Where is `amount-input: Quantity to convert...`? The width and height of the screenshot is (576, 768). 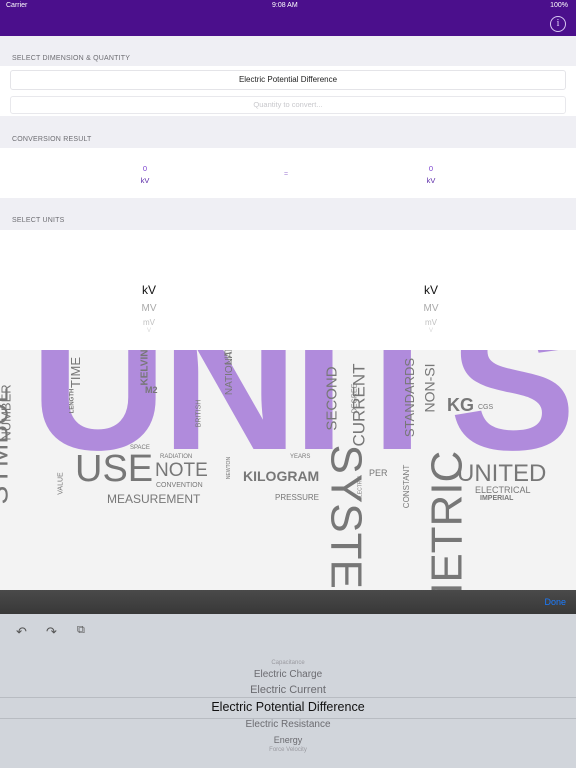
amount-input: Quantity to convert... is located at coordinates (288, 105).